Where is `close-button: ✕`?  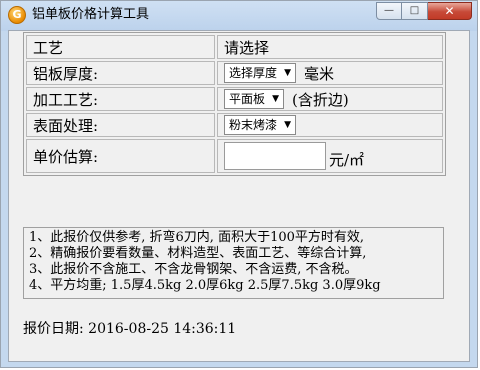 close-button: ✕ is located at coordinates (450, 11).